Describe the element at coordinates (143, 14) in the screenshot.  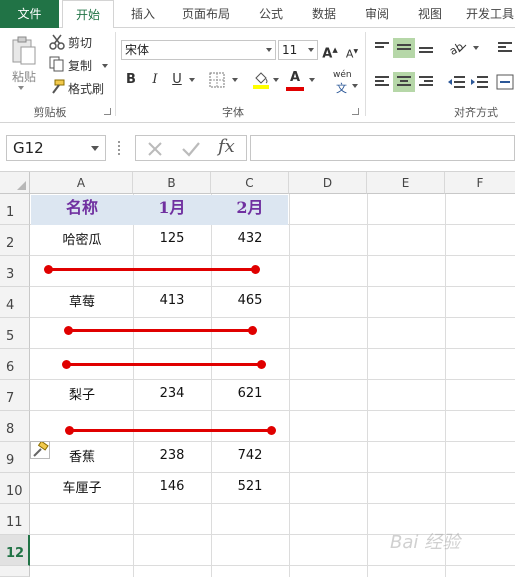
I see `tab-insert: 插入` at that location.